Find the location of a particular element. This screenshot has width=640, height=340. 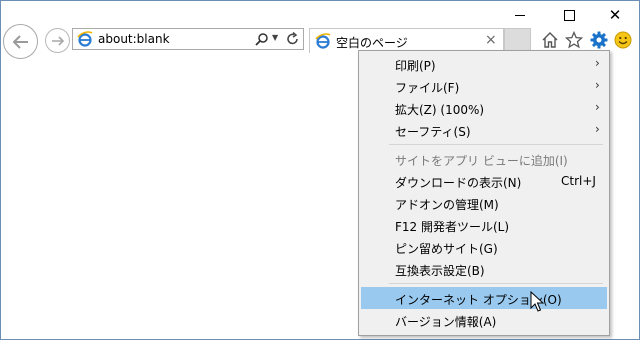

favorites-button is located at coordinates (574, 40).